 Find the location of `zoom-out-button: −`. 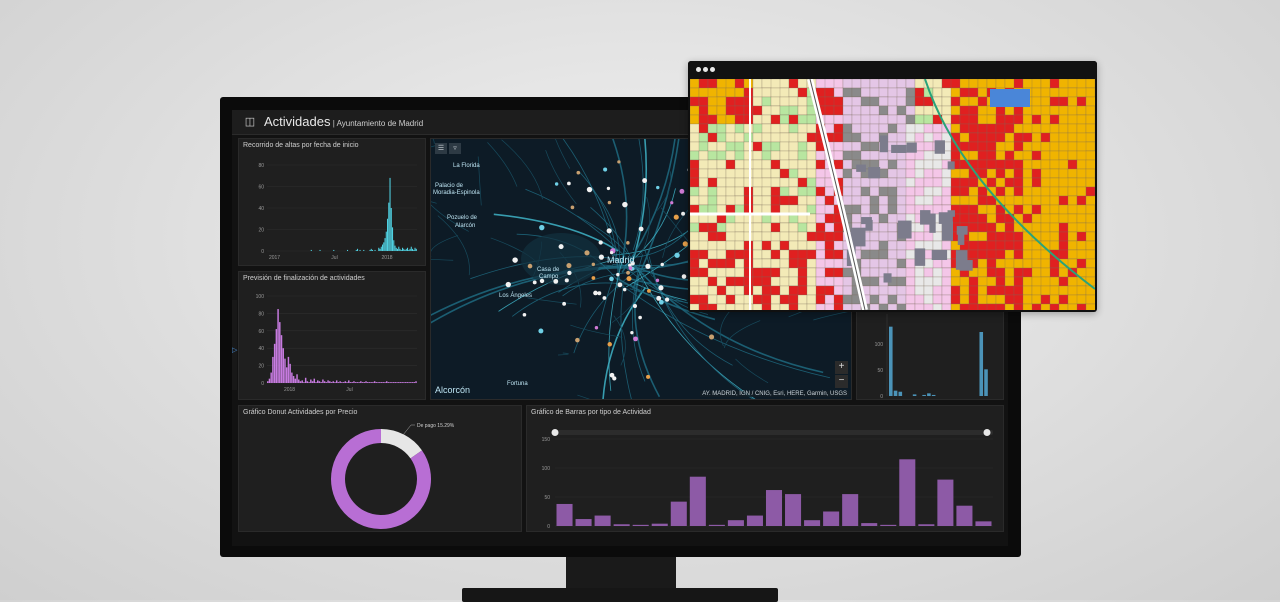

zoom-out-button: − is located at coordinates (841, 381).